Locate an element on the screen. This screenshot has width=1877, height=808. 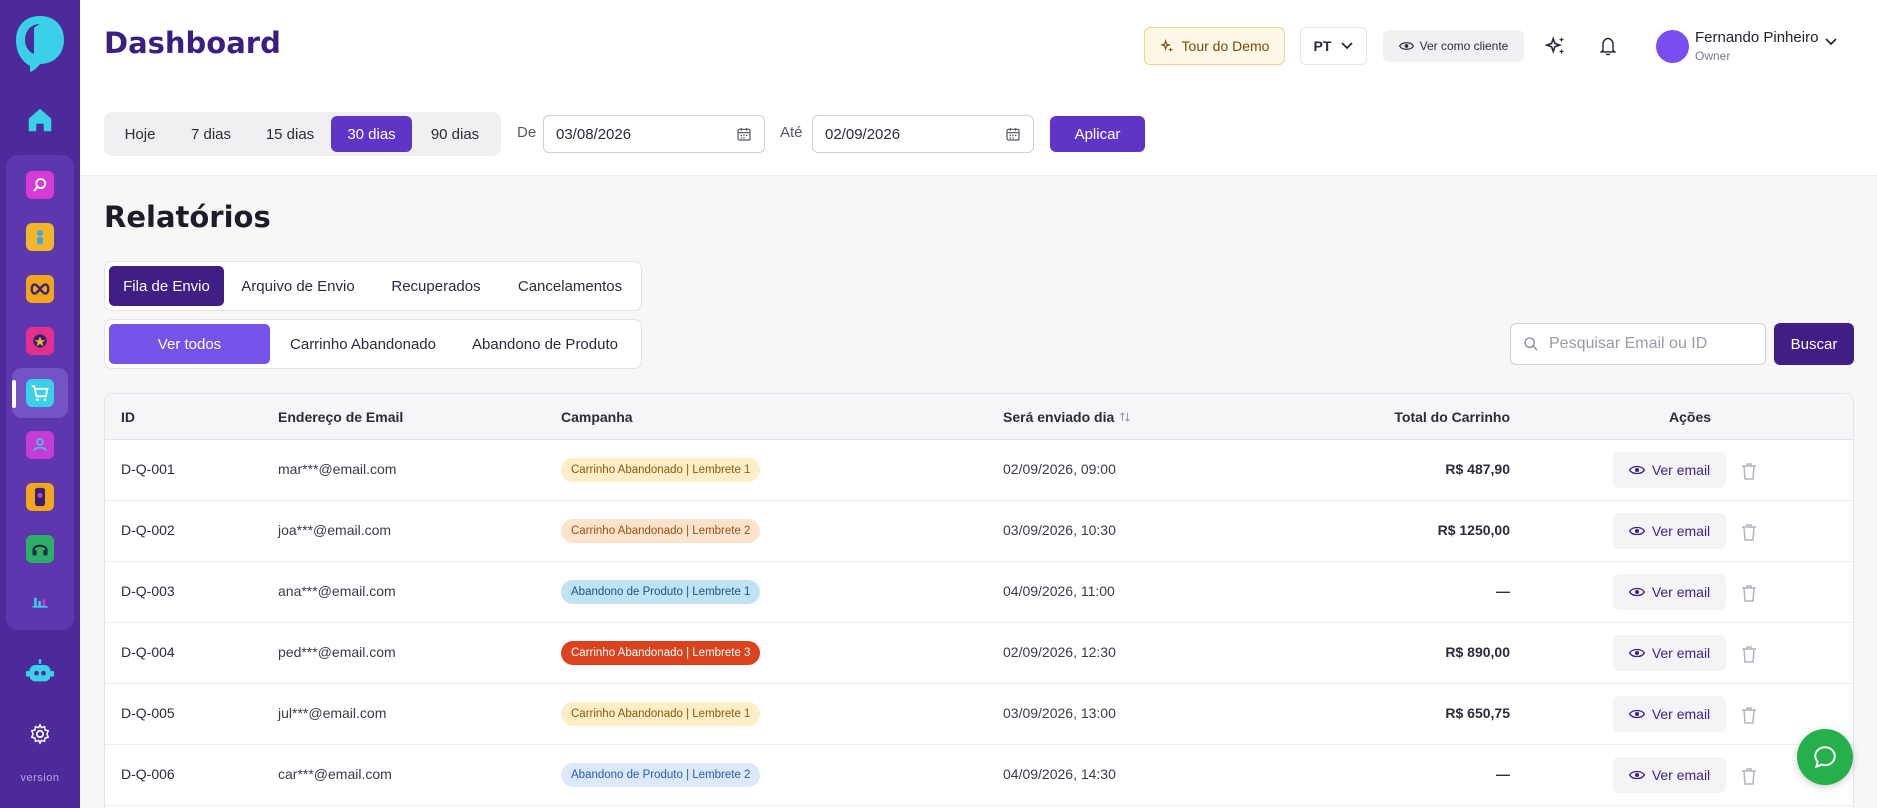
tab-send-archive: Arquivo de Envio is located at coordinates (298, 286).